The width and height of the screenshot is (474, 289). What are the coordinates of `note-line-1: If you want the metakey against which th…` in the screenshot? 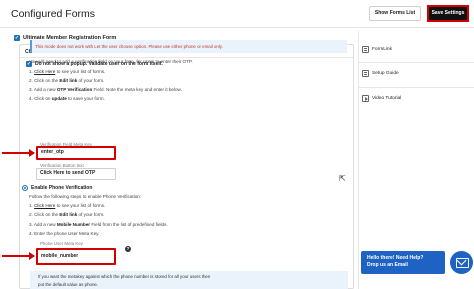 It's located at (124, 276).